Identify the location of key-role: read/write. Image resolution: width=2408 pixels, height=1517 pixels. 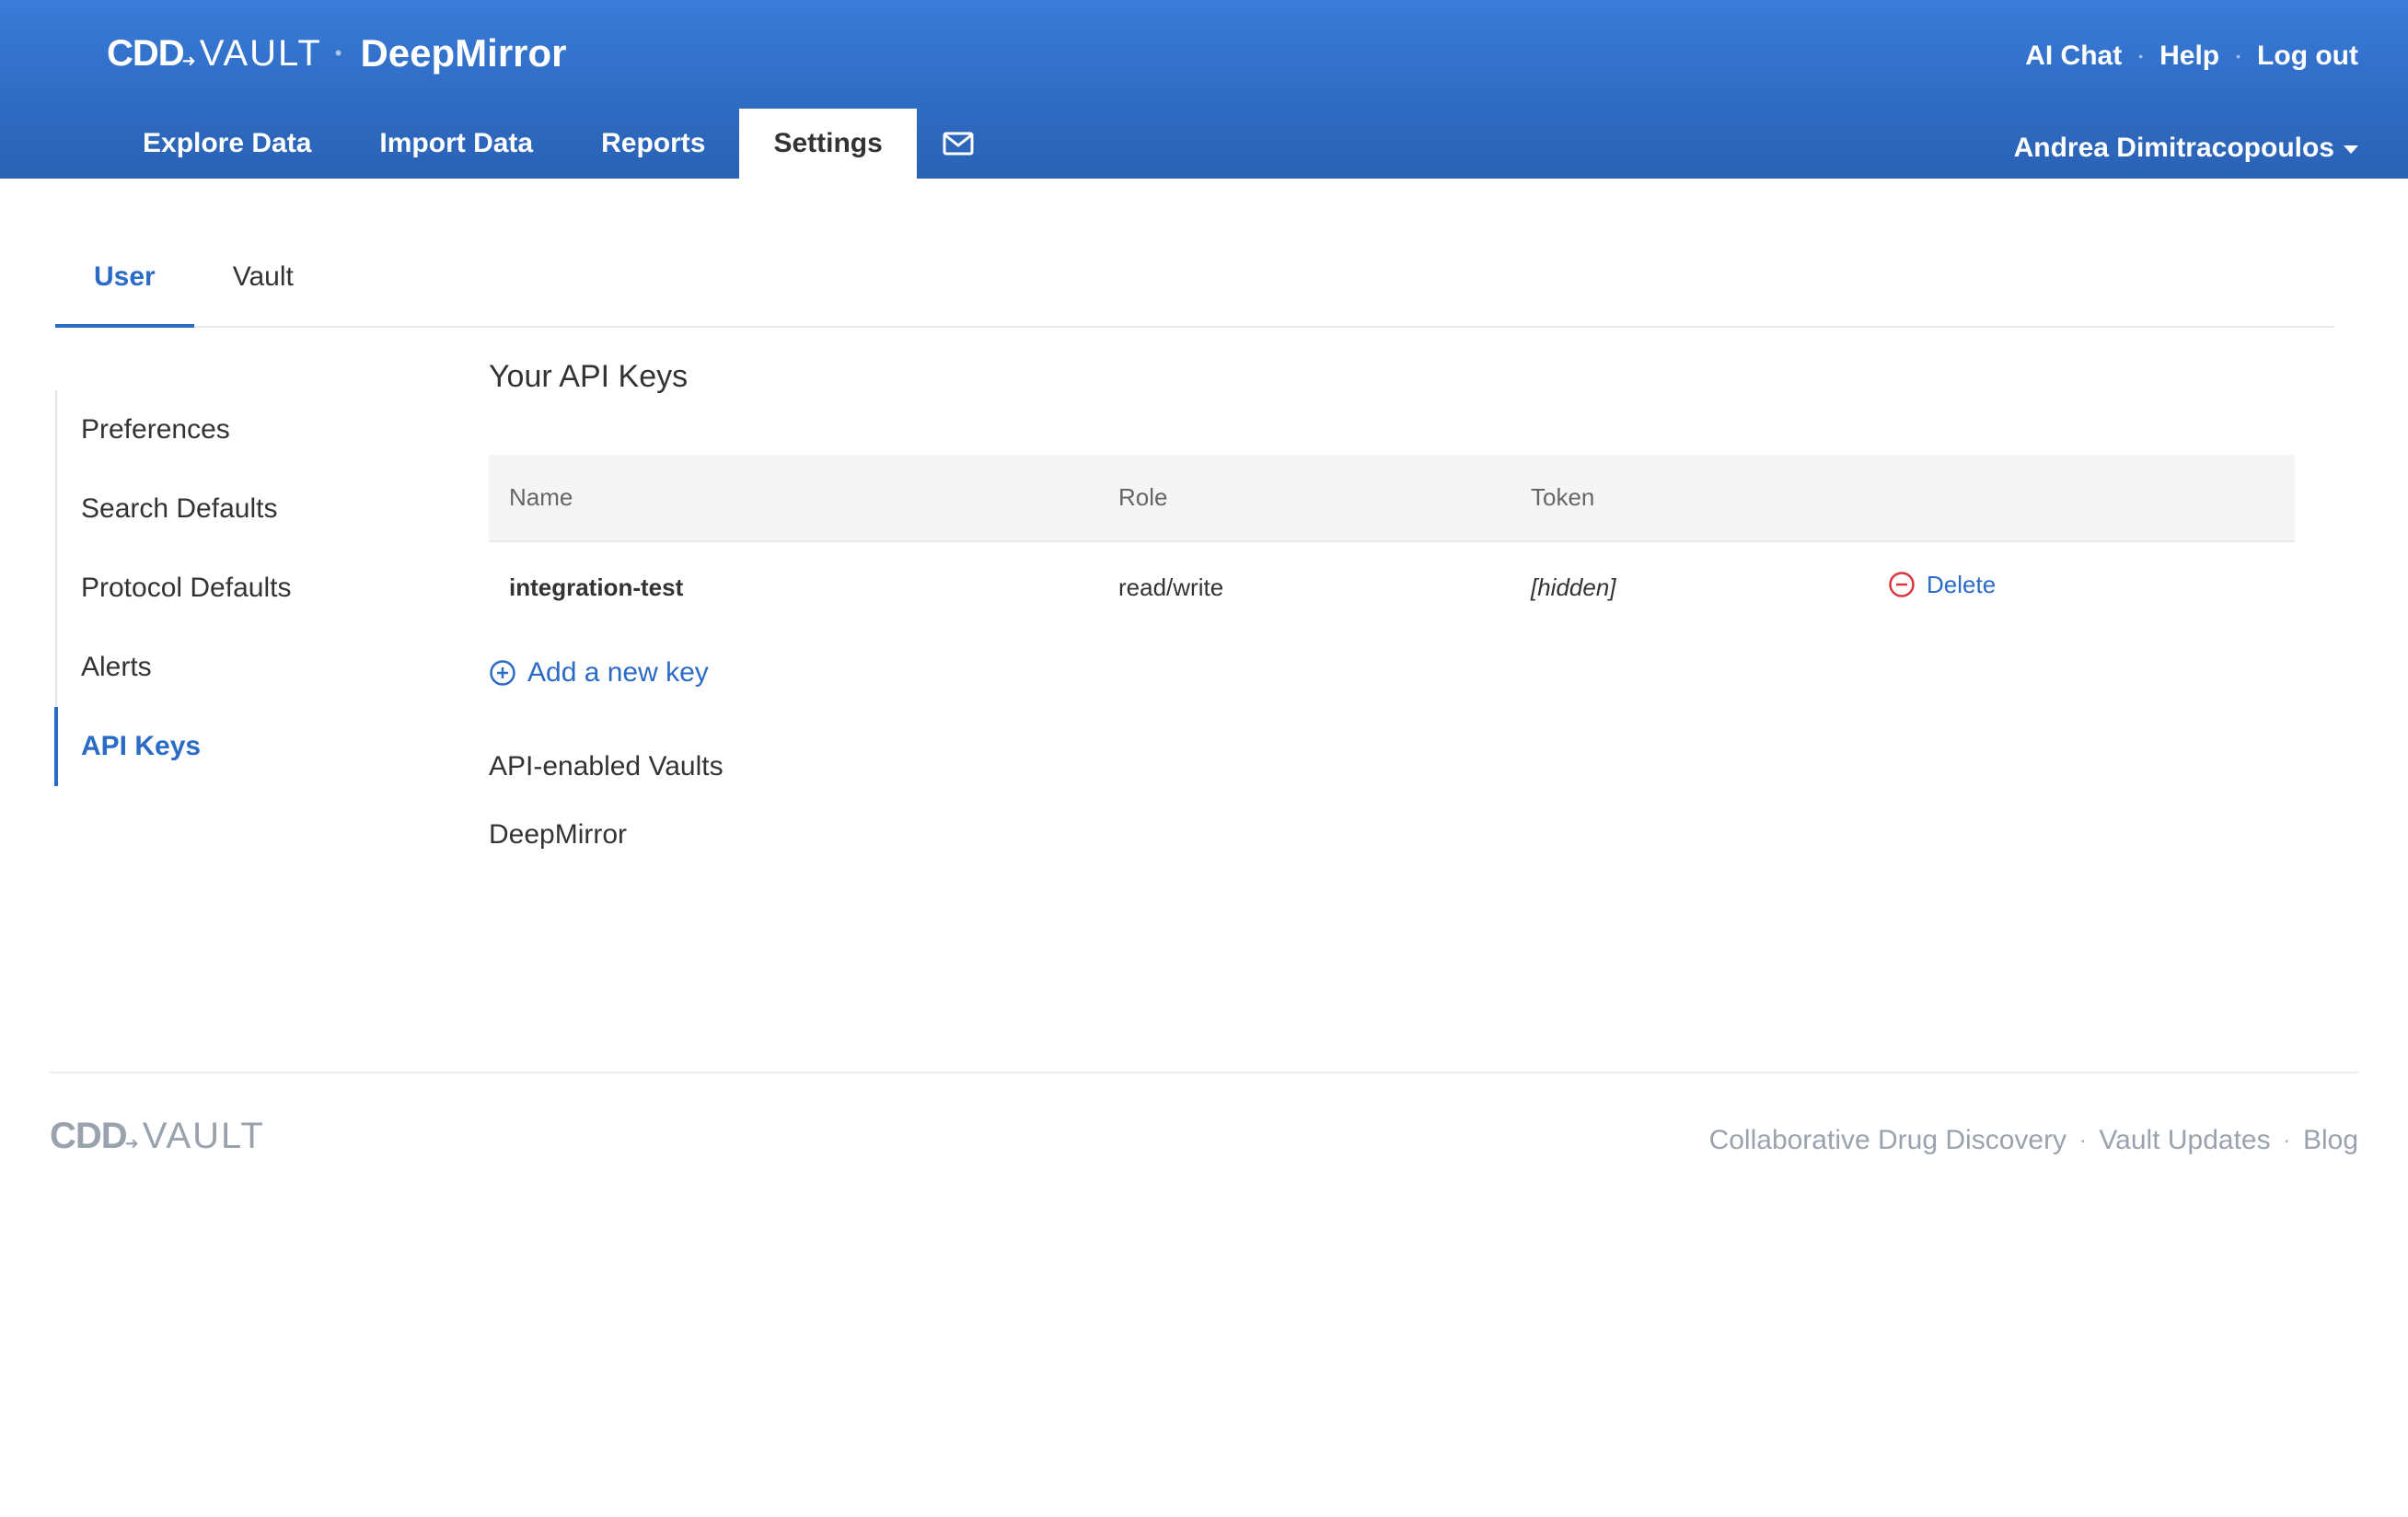
(1171, 587).